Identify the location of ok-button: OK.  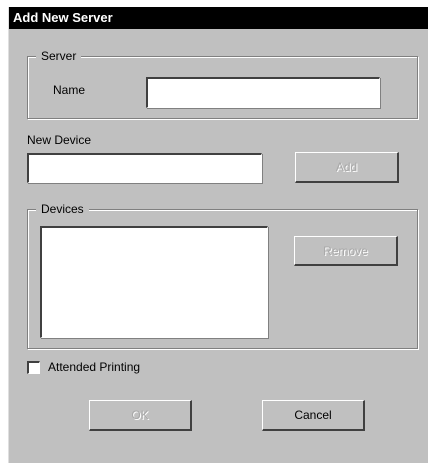
(140, 415).